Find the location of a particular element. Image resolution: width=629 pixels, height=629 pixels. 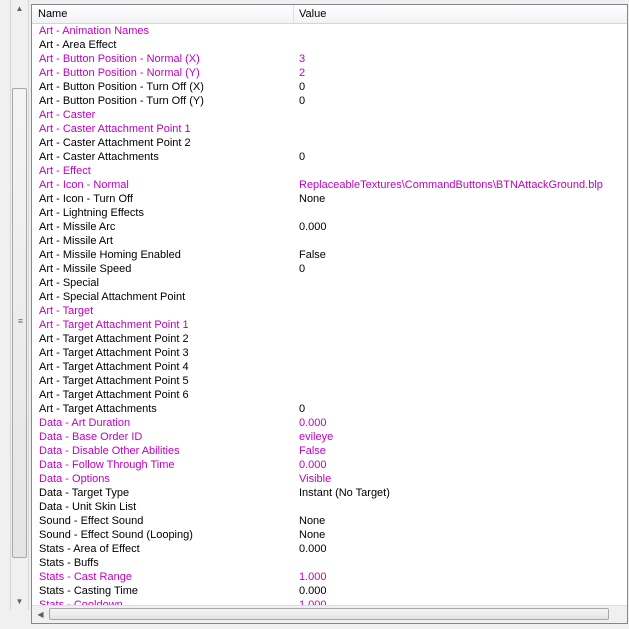

table-row: Art - Button Position - Turn Off (Y) 0 is located at coordinates (329, 101).